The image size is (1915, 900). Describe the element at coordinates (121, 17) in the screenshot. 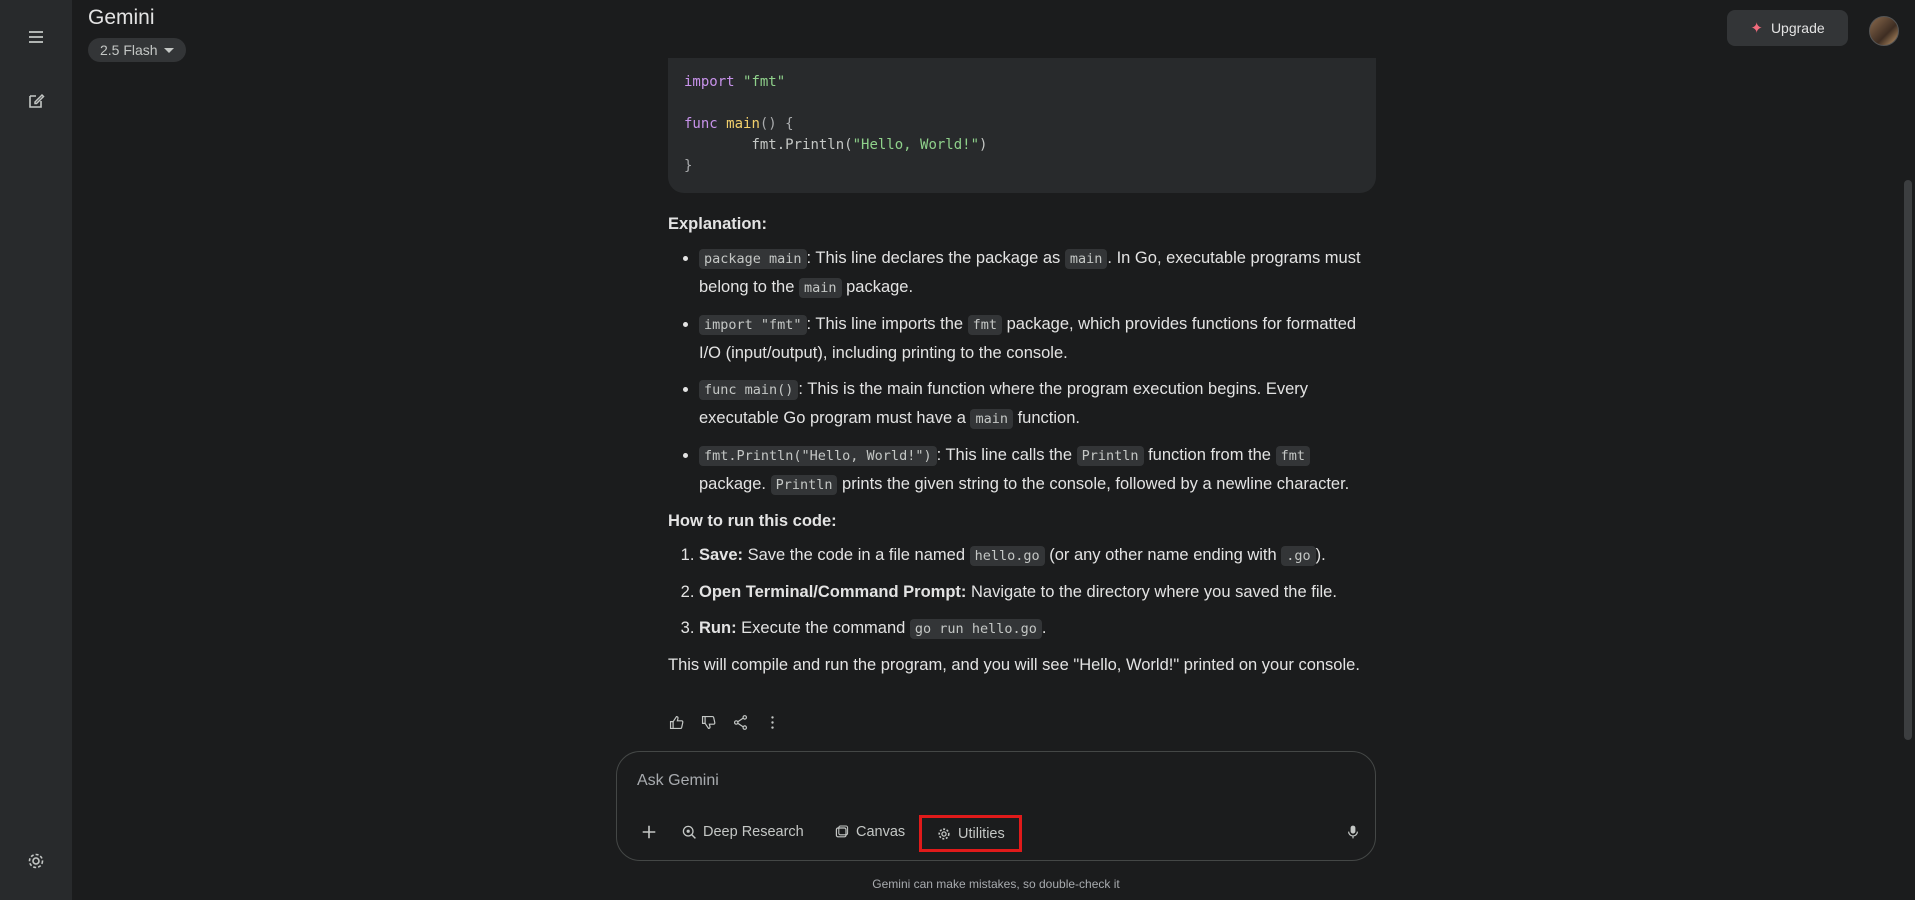

I see `app-title: Gemini` at that location.